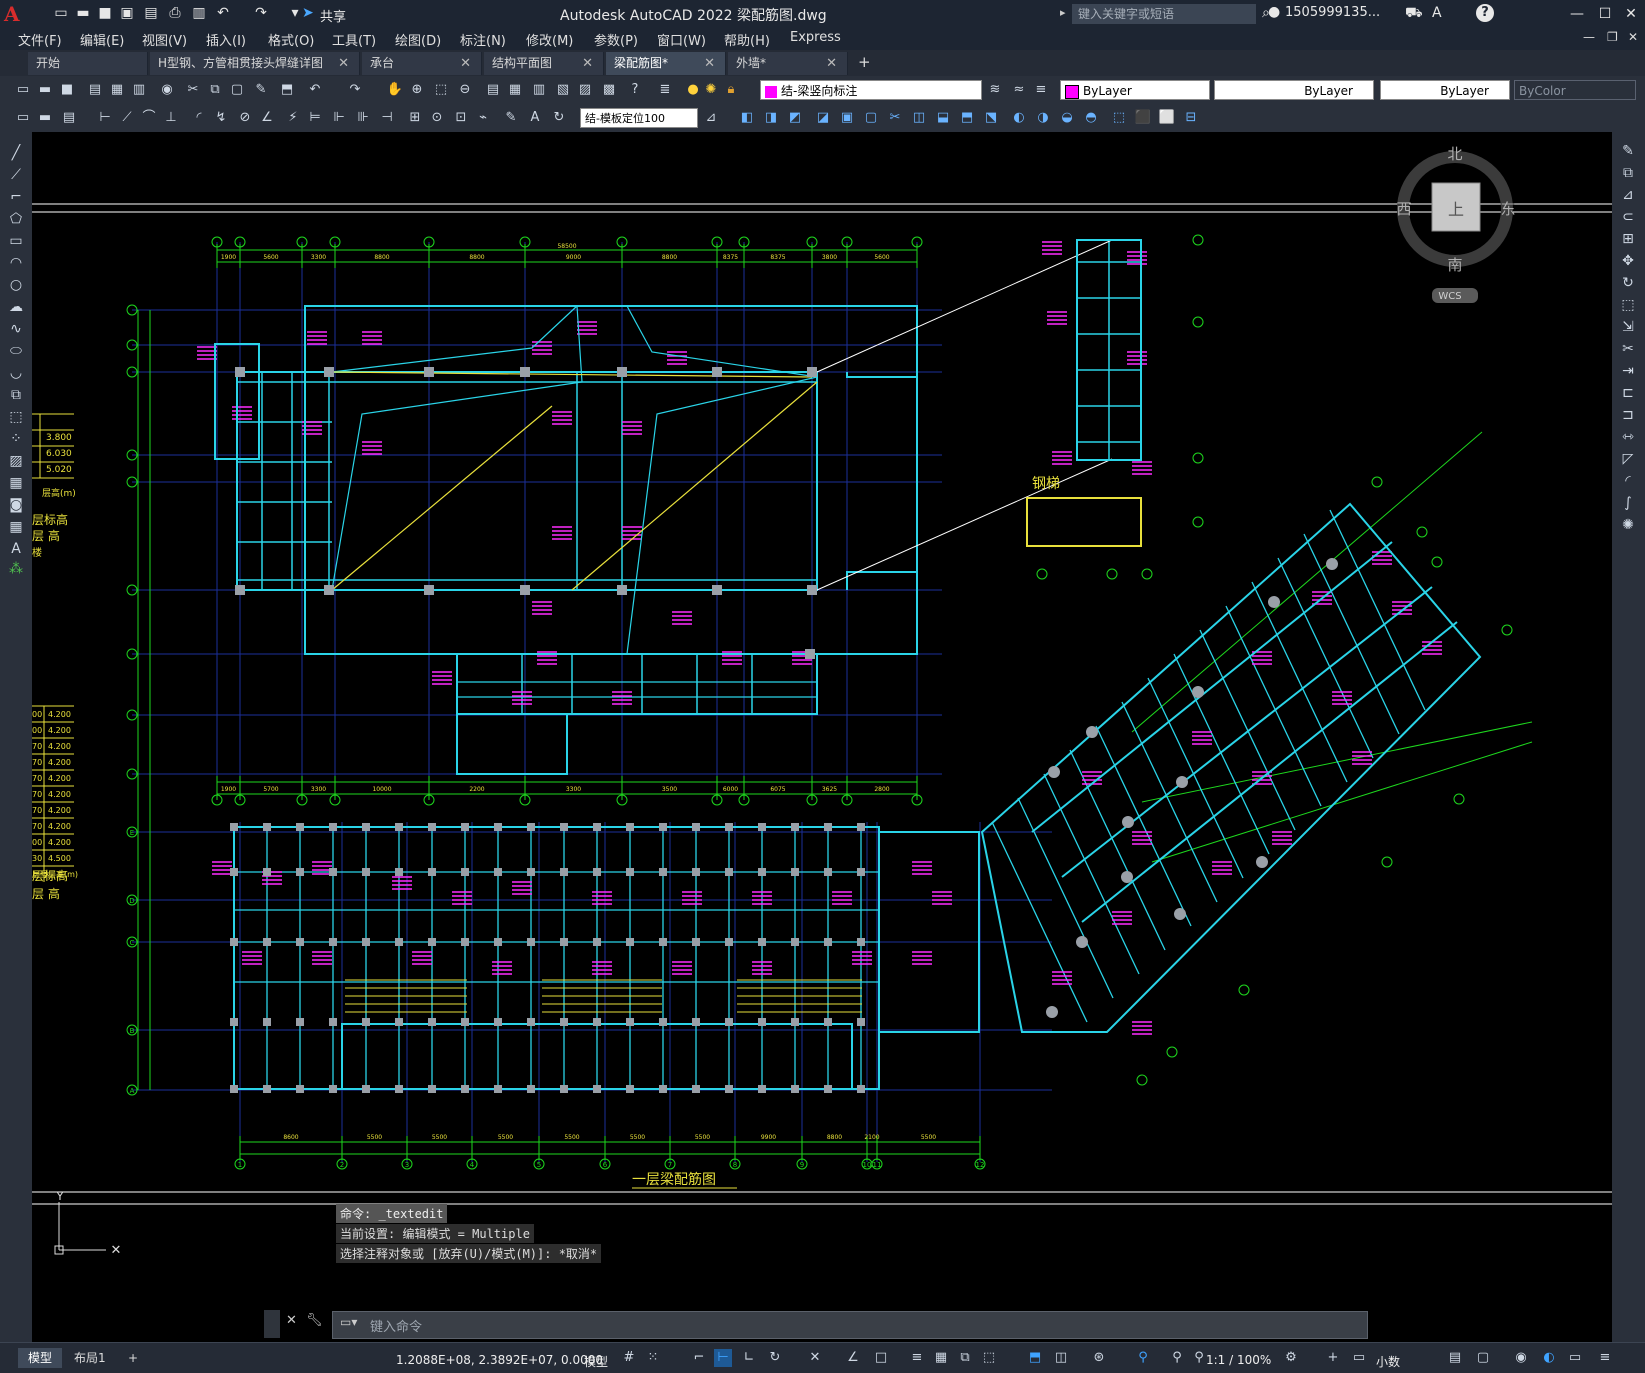  What do you see at coordinates (967, 118) in the screenshot?
I see `modify-icon-10: ⬒` at bounding box center [967, 118].